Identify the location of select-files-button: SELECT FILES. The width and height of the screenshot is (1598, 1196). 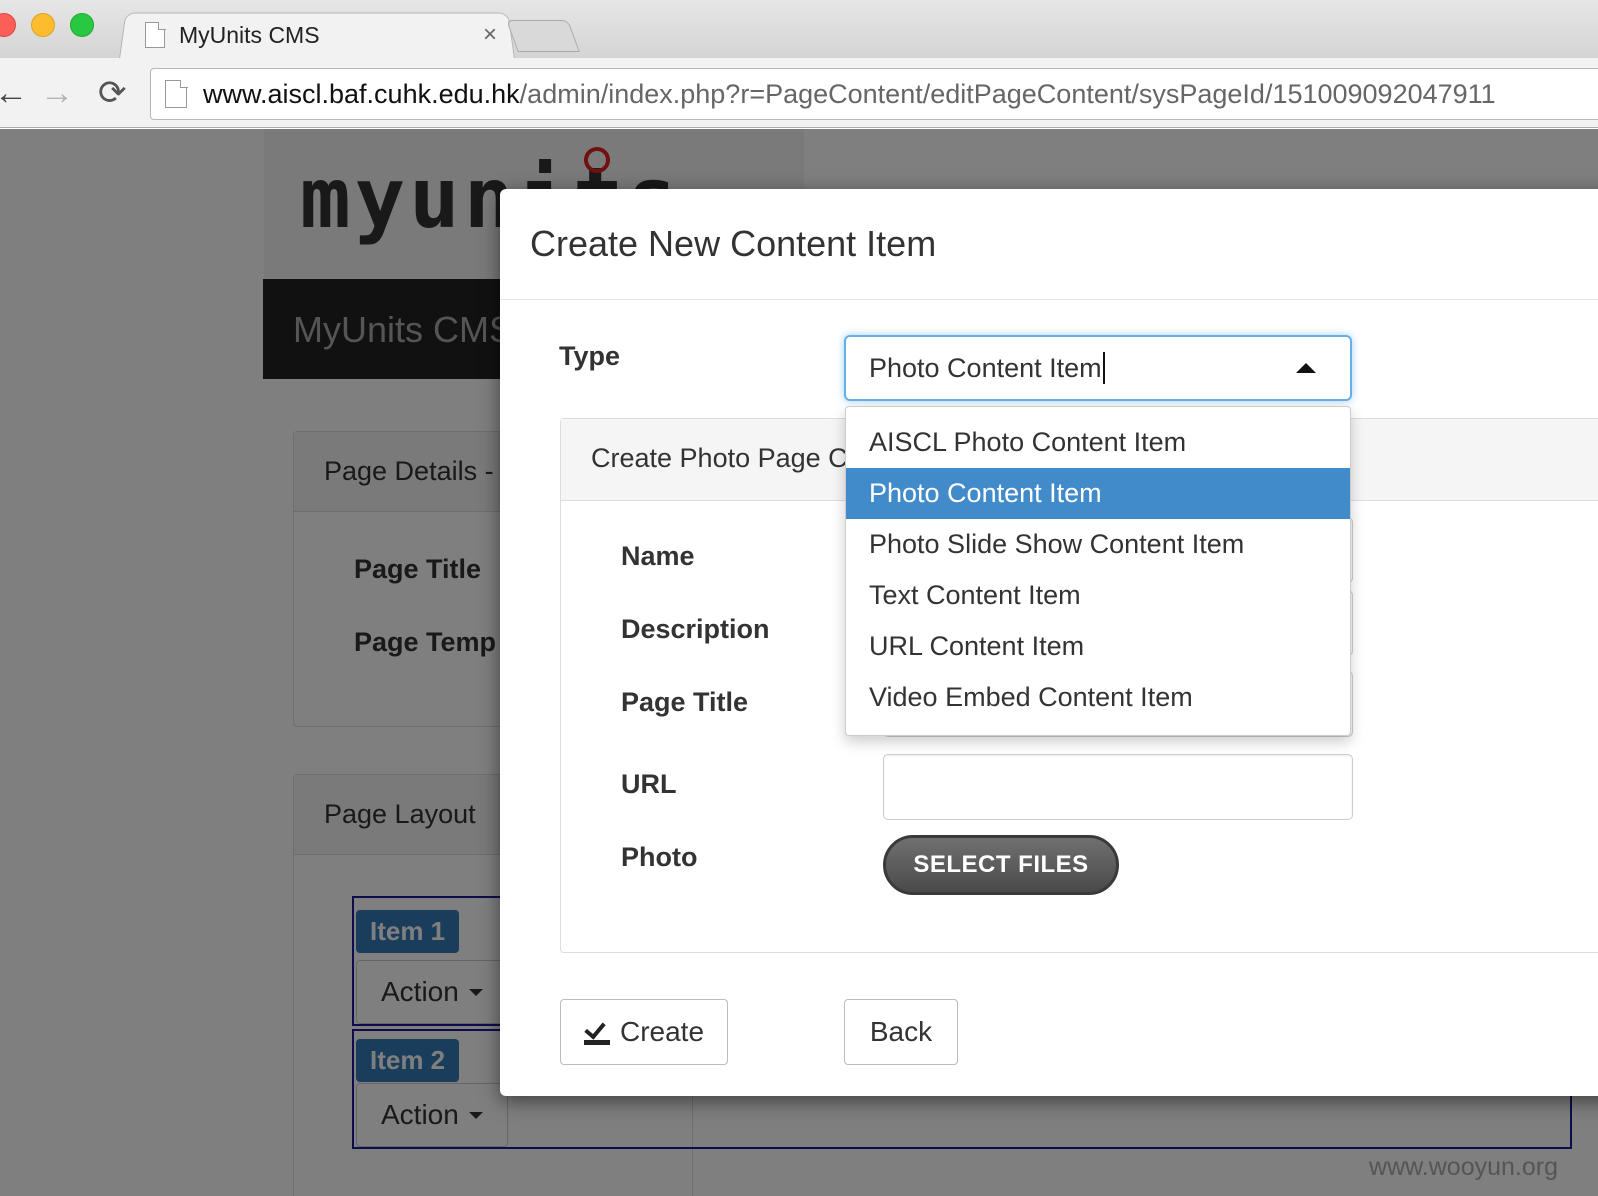
(1001, 865).